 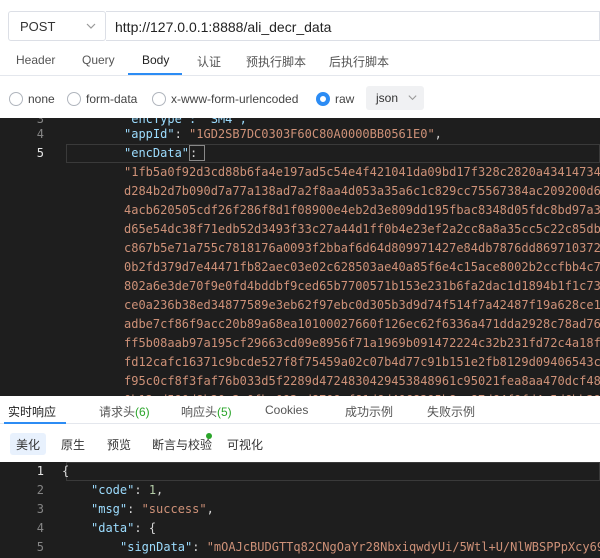 I want to click on response-tabs: 实时响应 请求头(6) 响应头(5) Cookies 成功示例 失败示例, so click(x=300, y=410).